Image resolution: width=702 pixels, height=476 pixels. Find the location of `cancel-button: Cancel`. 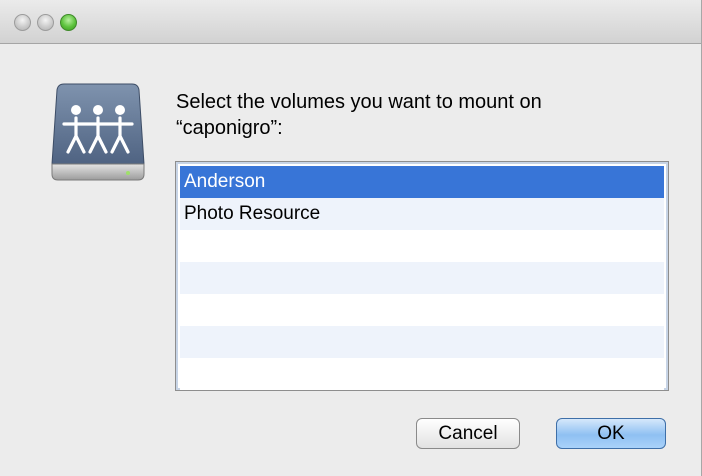

cancel-button: Cancel is located at coordinates (468, 433).